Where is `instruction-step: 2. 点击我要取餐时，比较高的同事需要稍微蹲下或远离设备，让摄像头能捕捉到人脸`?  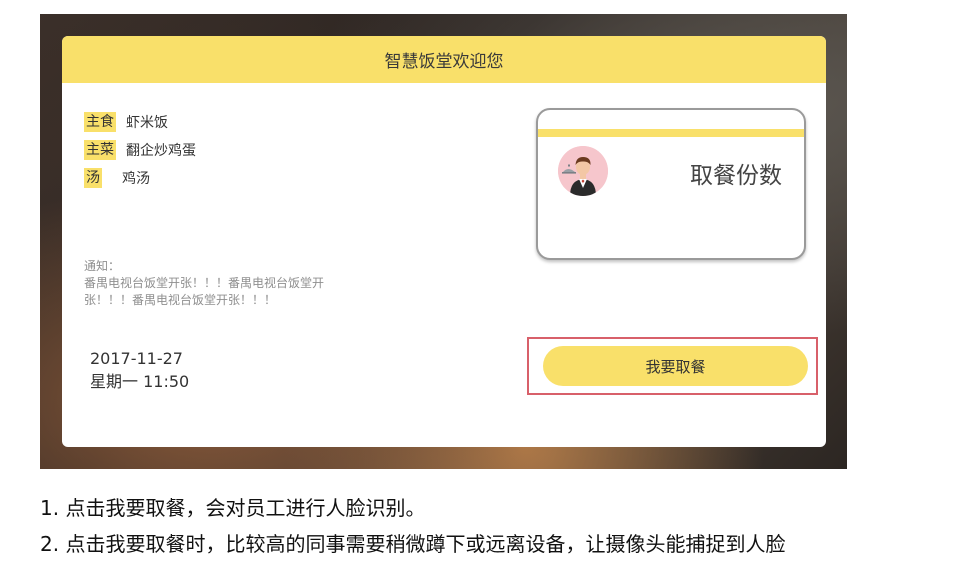
instruction-step: 2. 点击我要取餐时，比较高的同事需要稍微蹲下或远离设备，让摄像头能捕捉到人脸 is located at coordinates (413, 544).